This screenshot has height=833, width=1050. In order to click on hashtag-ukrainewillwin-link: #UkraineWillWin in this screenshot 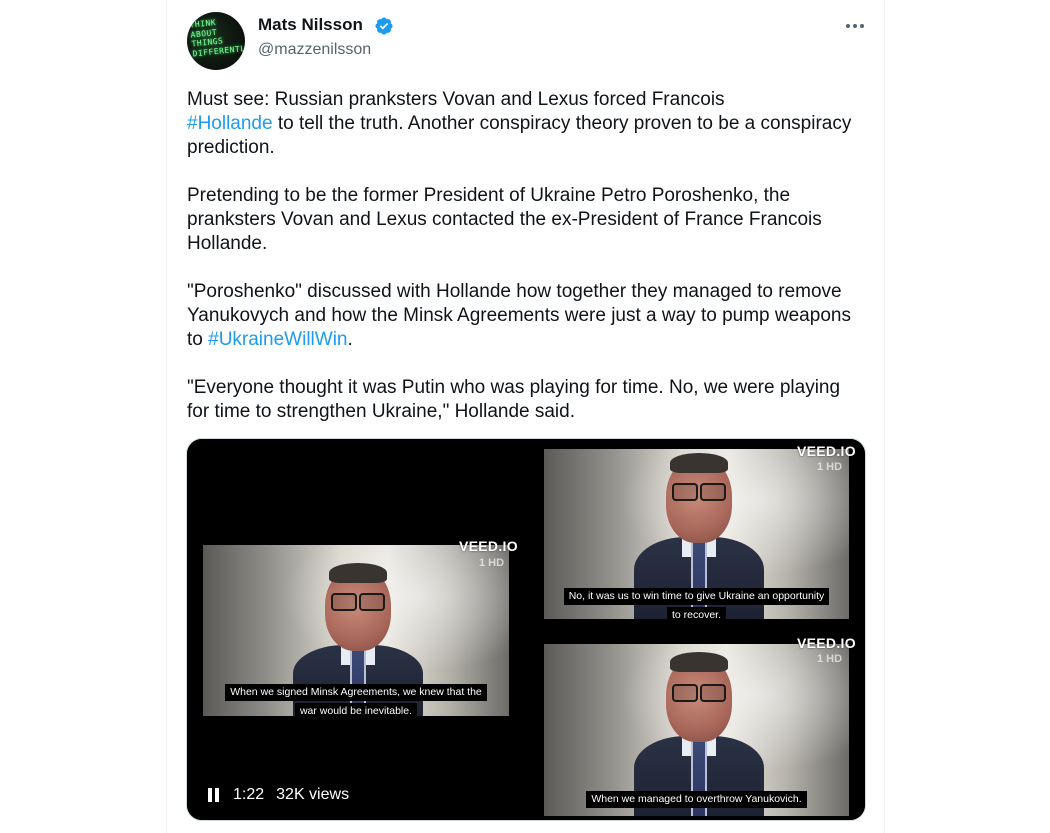, I will do `click(277, 339)`.